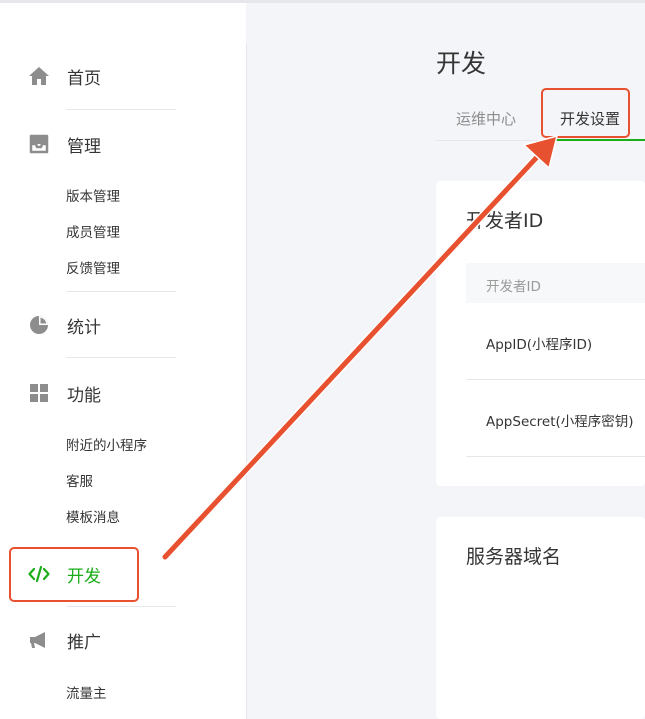 The height and width of the screenshot is (719, 645). What do you see at coordinates (93, 195) in the screenshot?
I see `sidebar-subitem-version: 版本管理` at bounding box center [93, 195].